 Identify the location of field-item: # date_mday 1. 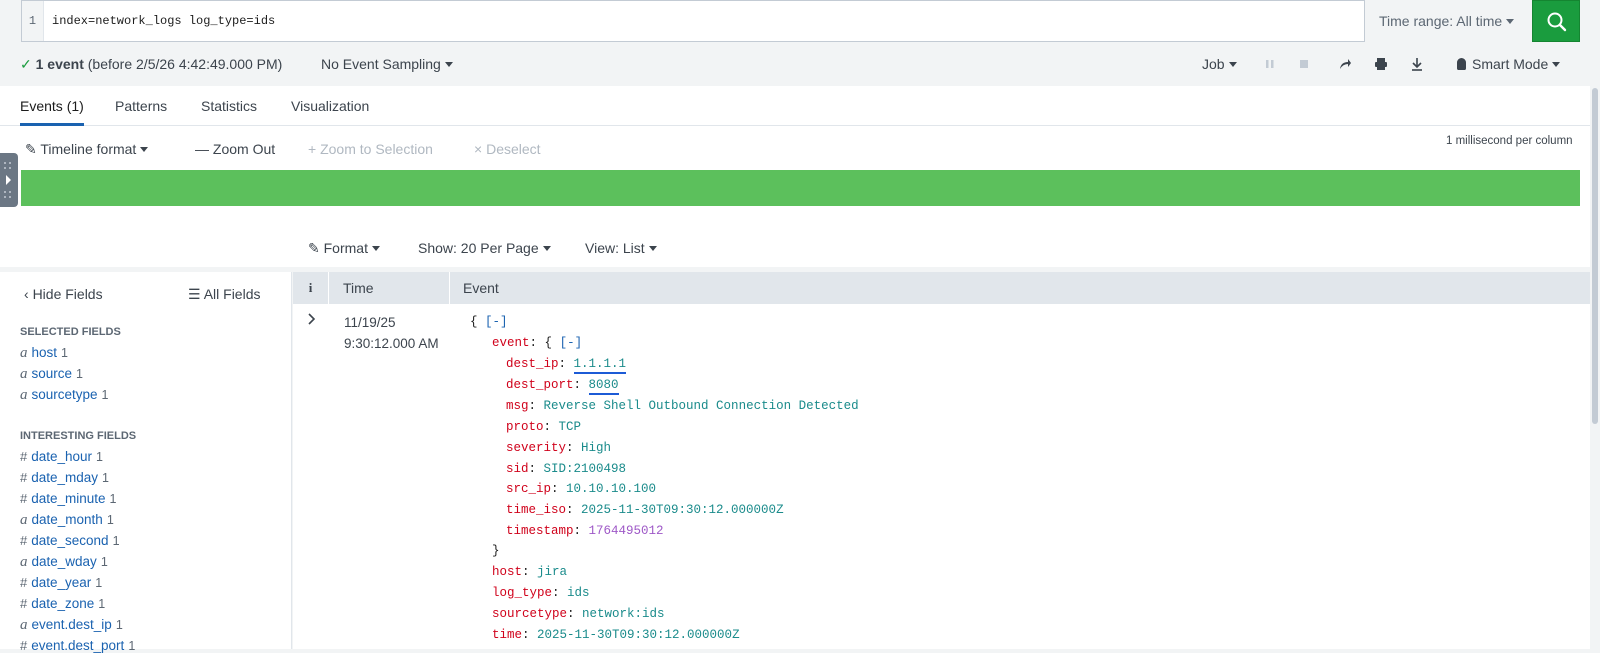
(64, 477).